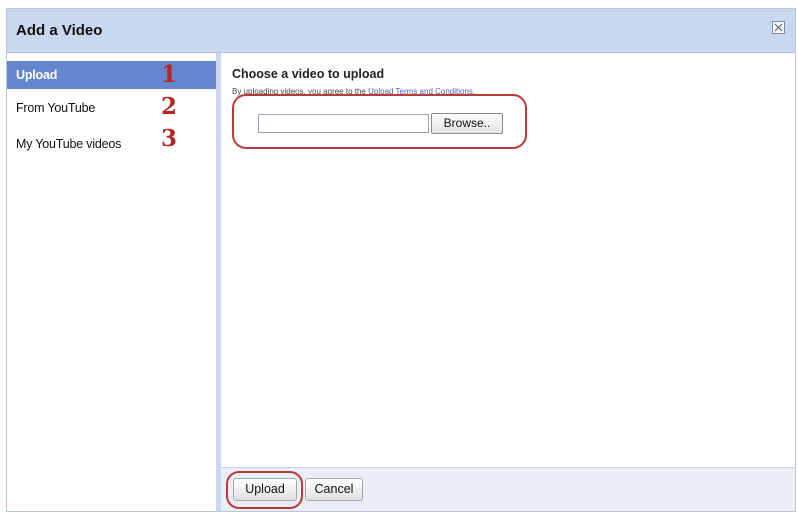  Describe the element at coordinates (308, 74) in the screenshot. I see `panel-heading: Choose a video to upload` at that location.